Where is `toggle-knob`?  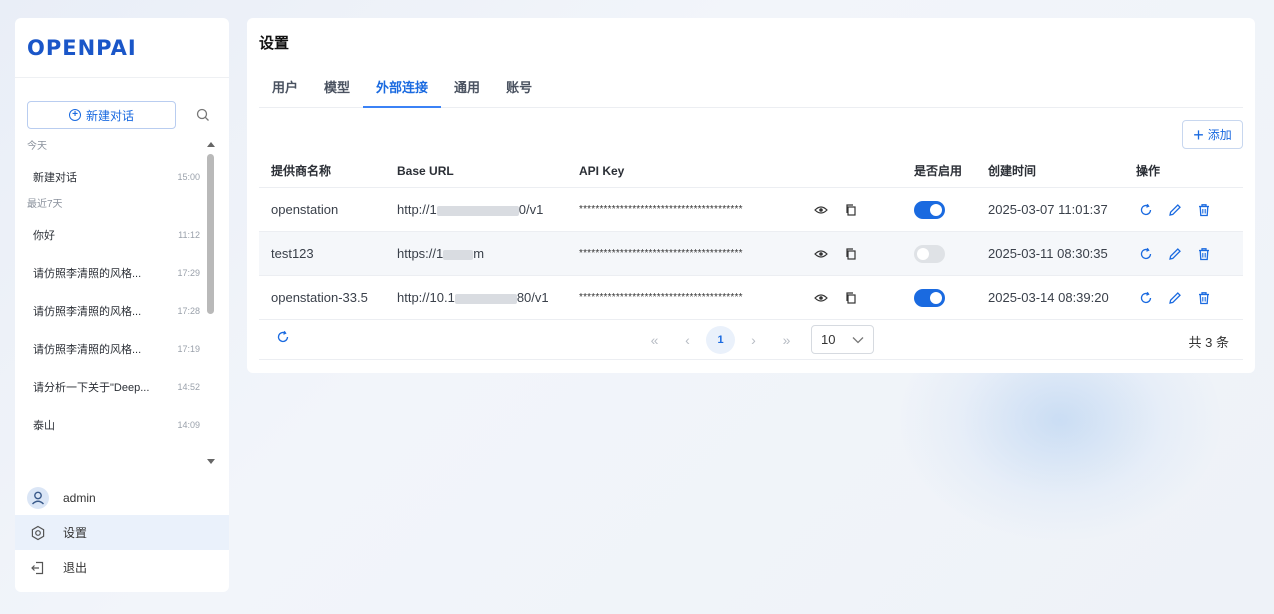
toggle-knob is located at coordinates (936, 297).